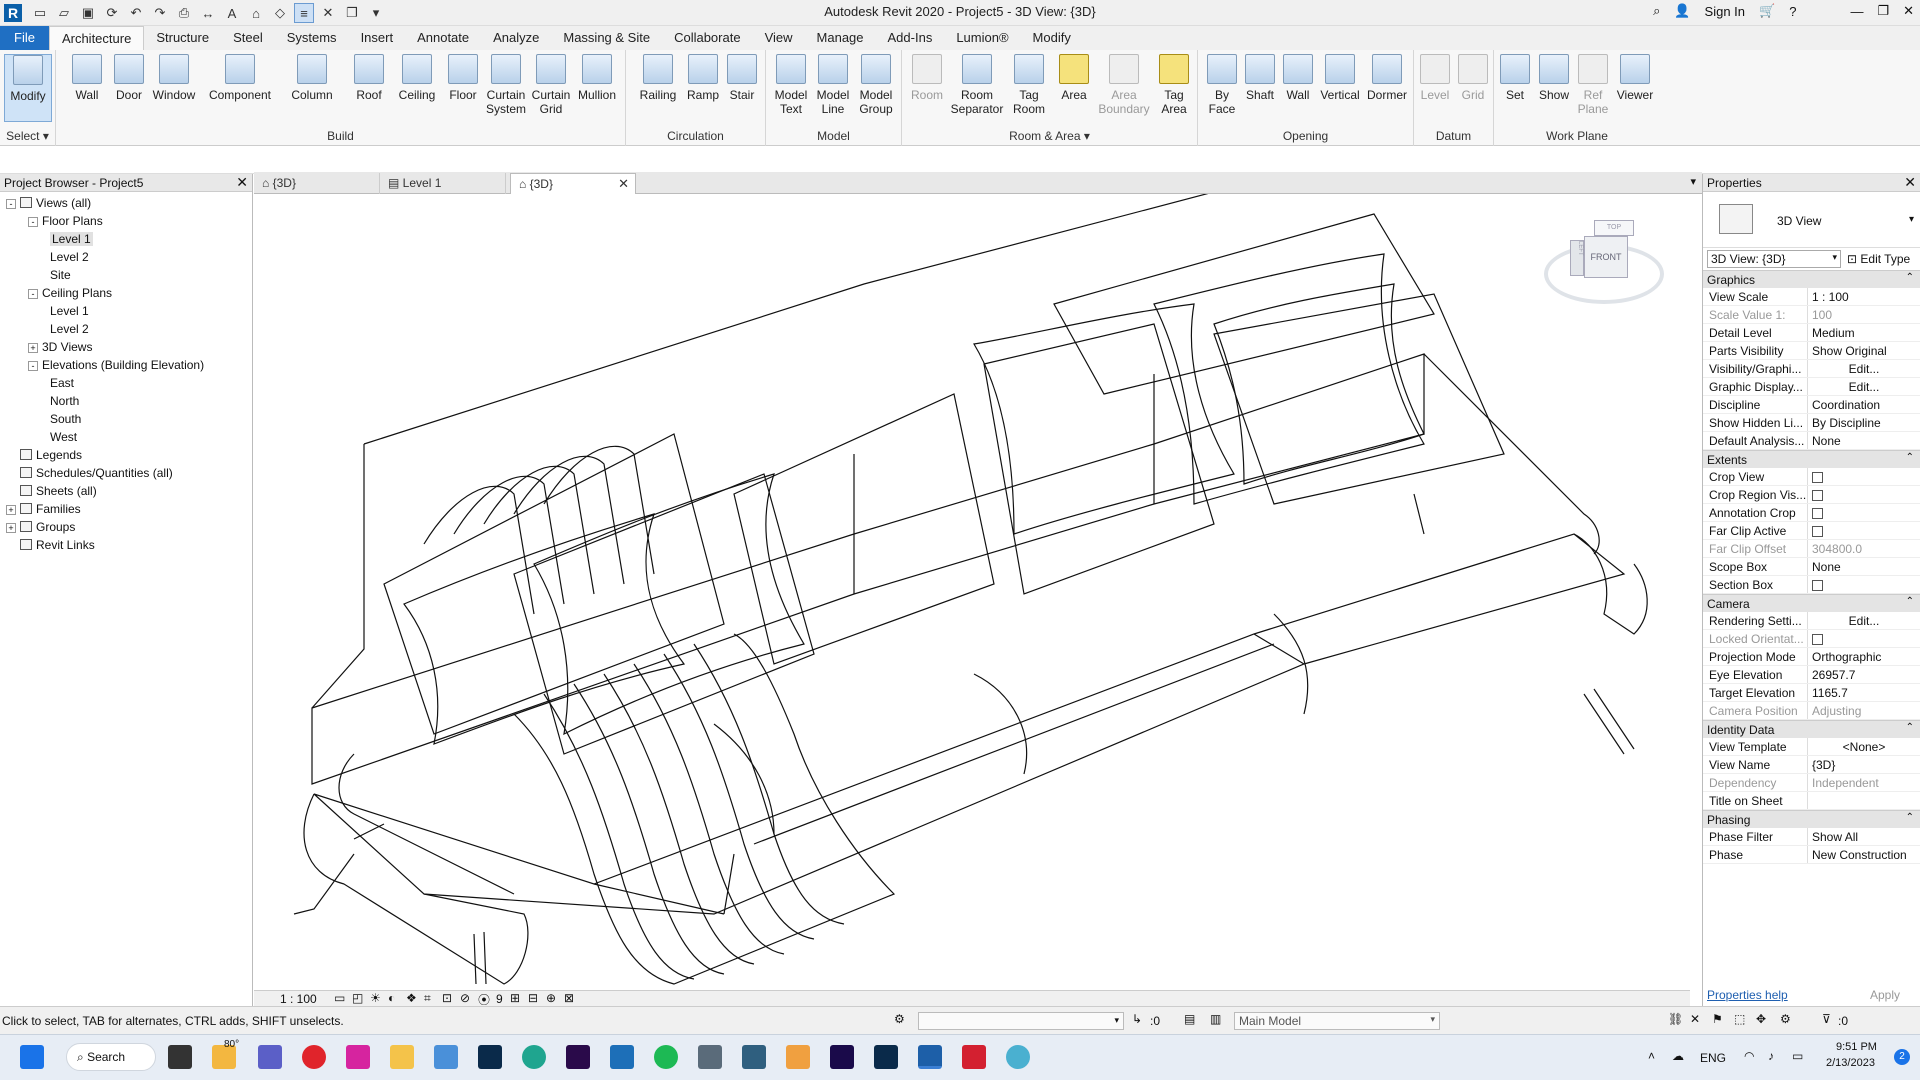  I want to click on property-value: 1 : 100, so click(1863, 296).